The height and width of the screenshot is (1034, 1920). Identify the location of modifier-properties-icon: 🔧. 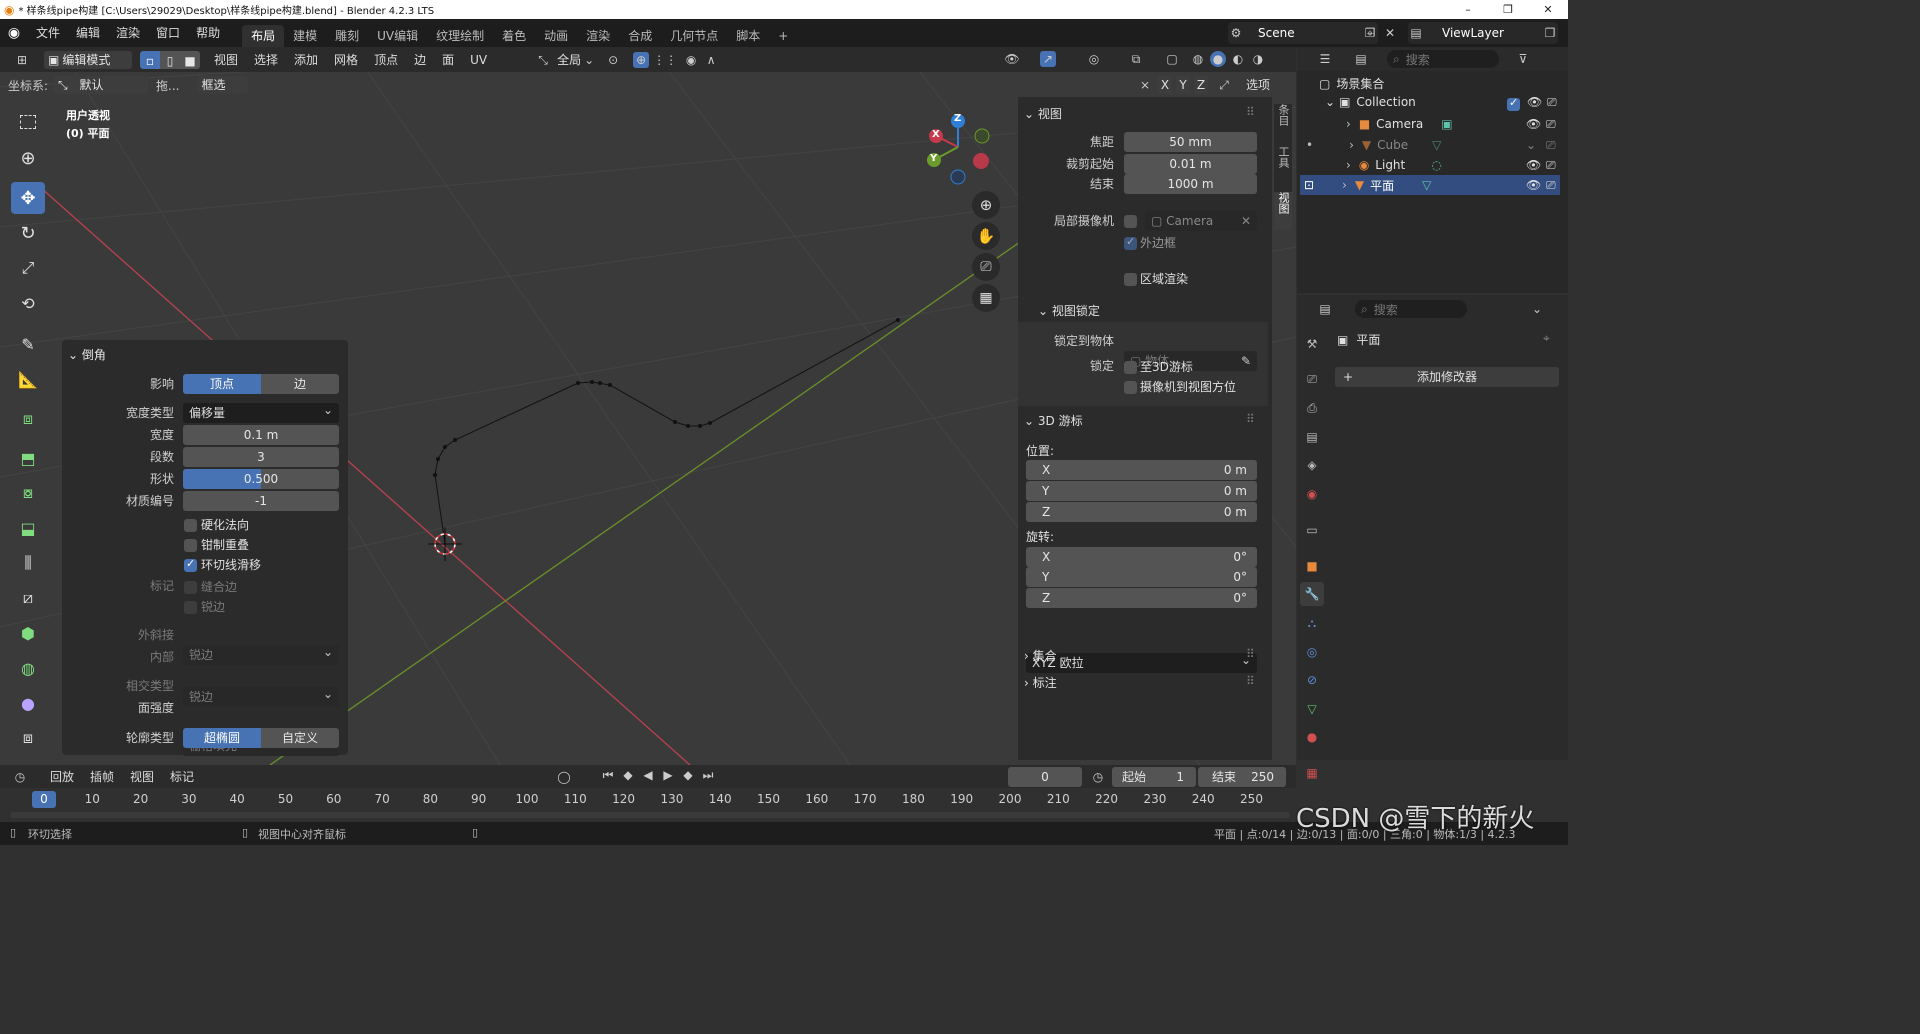
(1312, 594).